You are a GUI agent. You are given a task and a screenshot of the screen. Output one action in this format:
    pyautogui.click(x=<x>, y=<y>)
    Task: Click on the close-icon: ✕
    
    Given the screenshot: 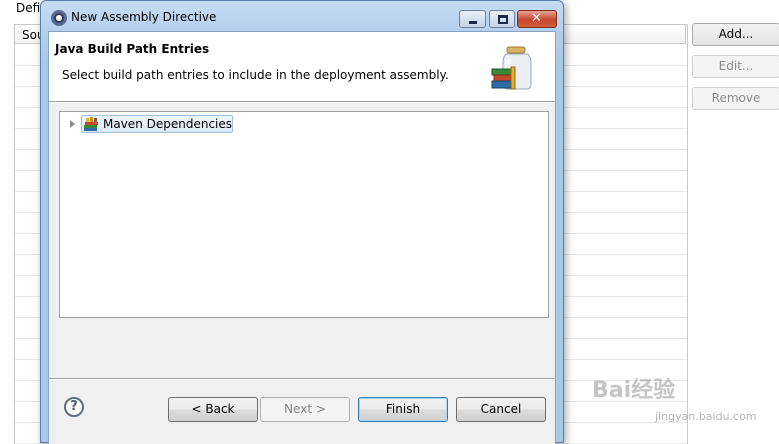 What is the action you would take?
    pyautogui.click(x=536, y=18)
    